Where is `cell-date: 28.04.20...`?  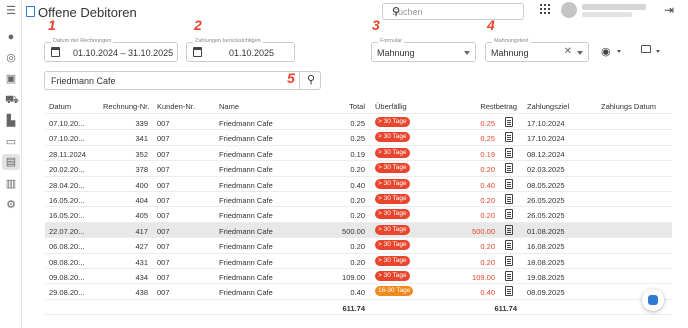
cell-date: 28.04.20... is located at coordinates (67, 185).